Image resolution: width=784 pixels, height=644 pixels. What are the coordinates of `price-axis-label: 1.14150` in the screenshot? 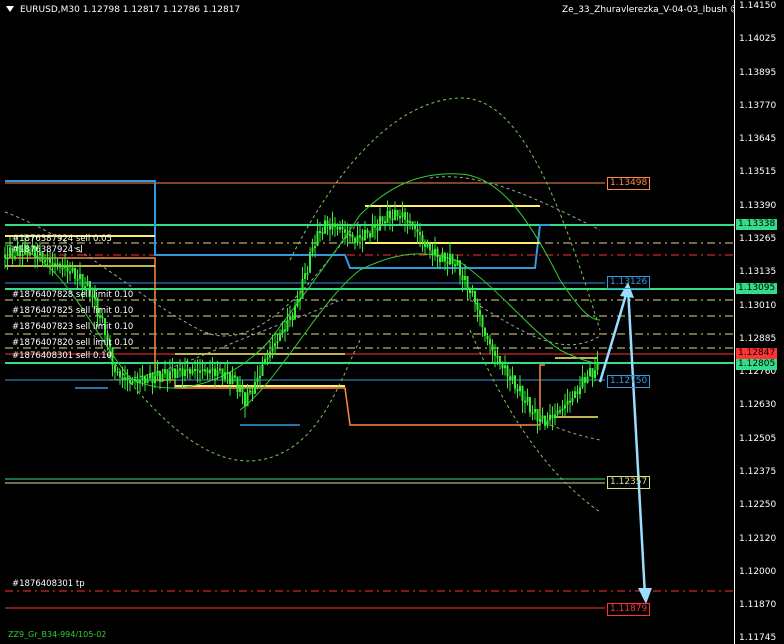 It's located at (758, 6).